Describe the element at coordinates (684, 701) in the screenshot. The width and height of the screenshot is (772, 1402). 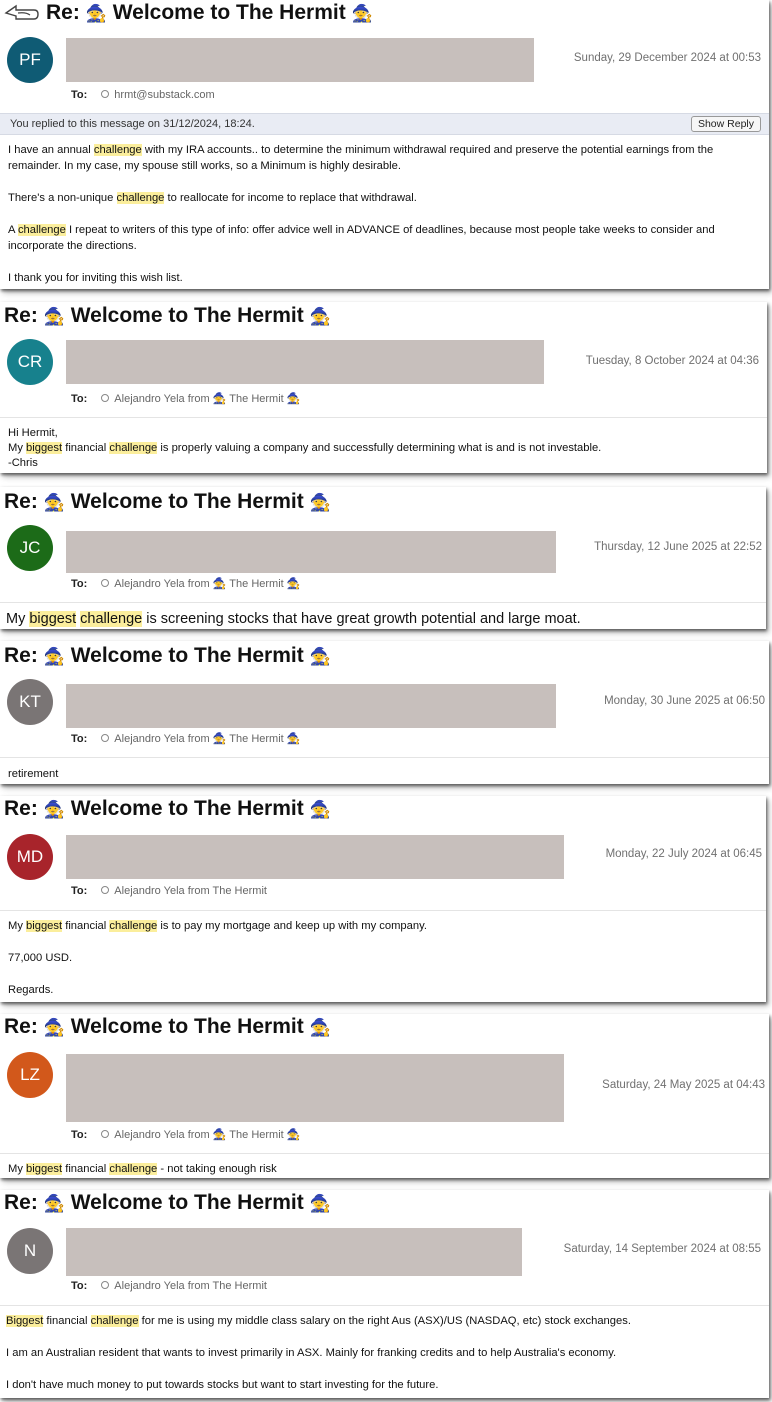
I see `email-date: Monday, 30 June 2025 at 06:50` at that location.